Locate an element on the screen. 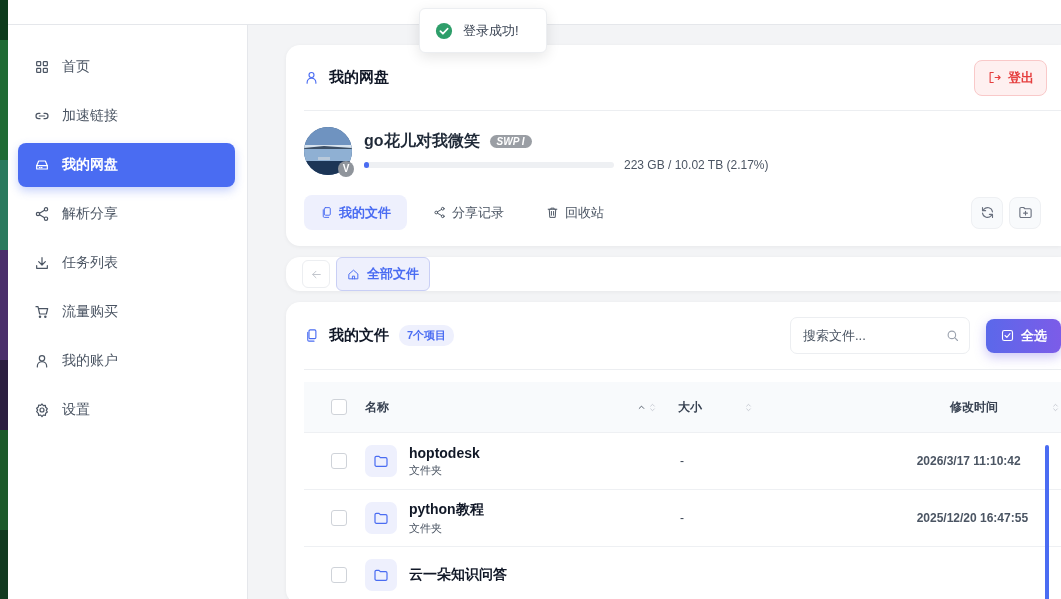 The image size is (1061, 599). select-all-button: 全选 is located at coordinates (1023, 335).